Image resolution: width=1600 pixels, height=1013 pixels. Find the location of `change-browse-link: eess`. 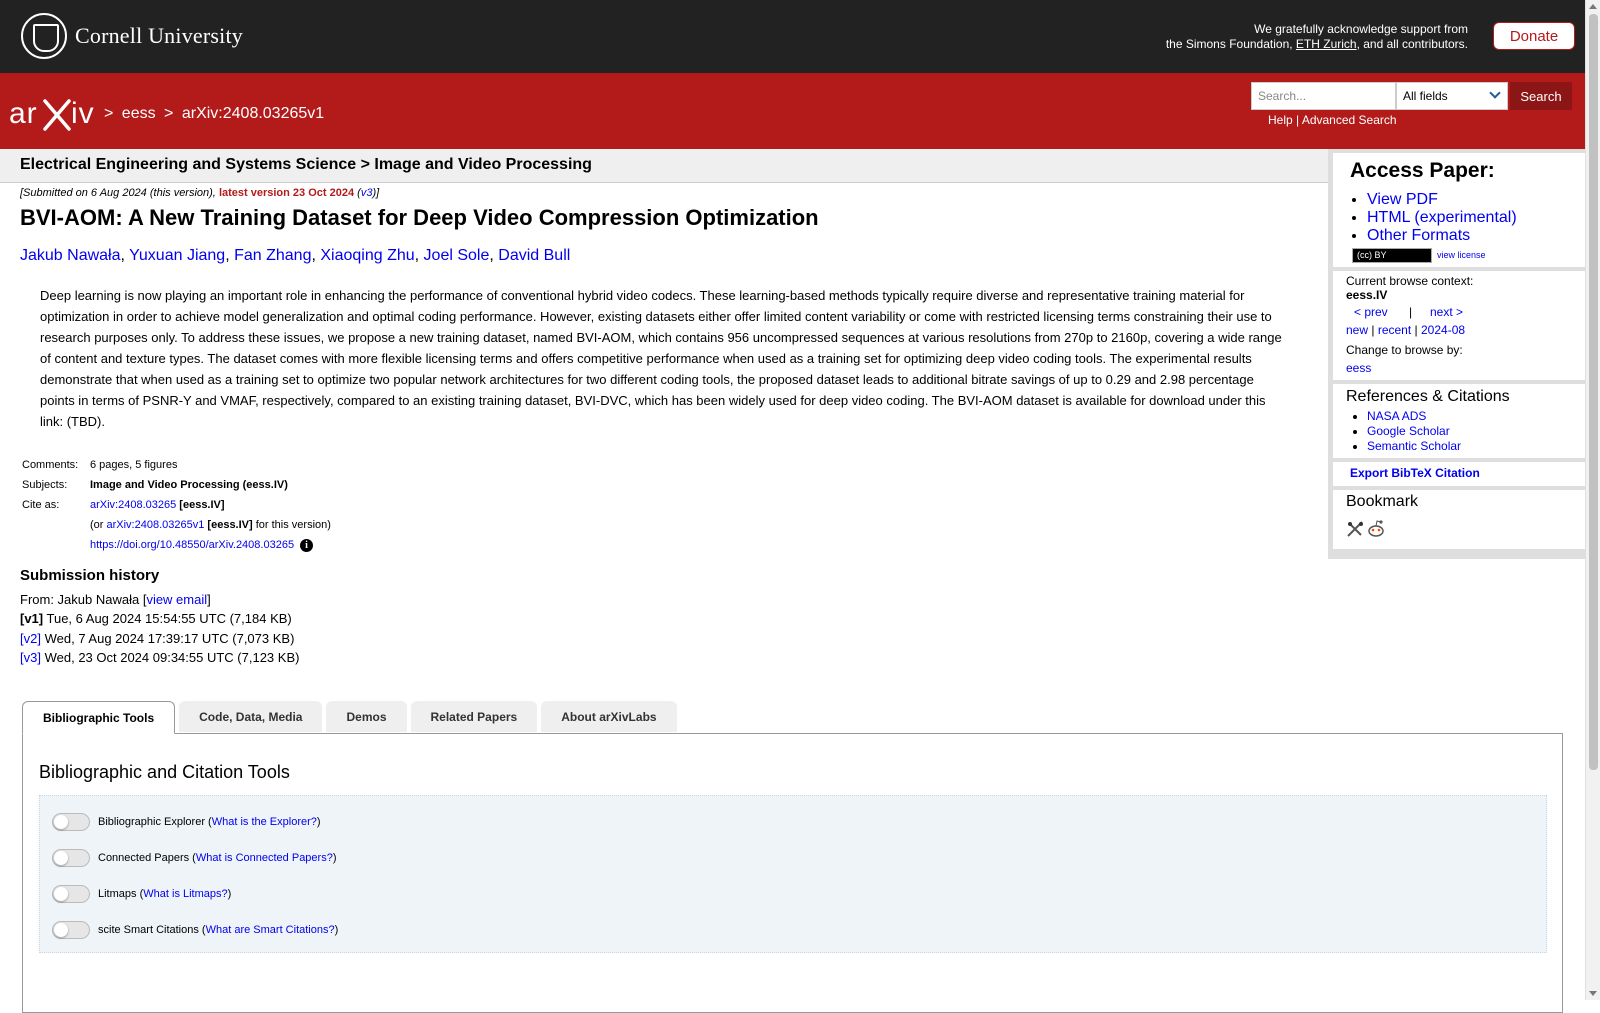

change-browse-link: eess is located at coordinates (1358, 368).